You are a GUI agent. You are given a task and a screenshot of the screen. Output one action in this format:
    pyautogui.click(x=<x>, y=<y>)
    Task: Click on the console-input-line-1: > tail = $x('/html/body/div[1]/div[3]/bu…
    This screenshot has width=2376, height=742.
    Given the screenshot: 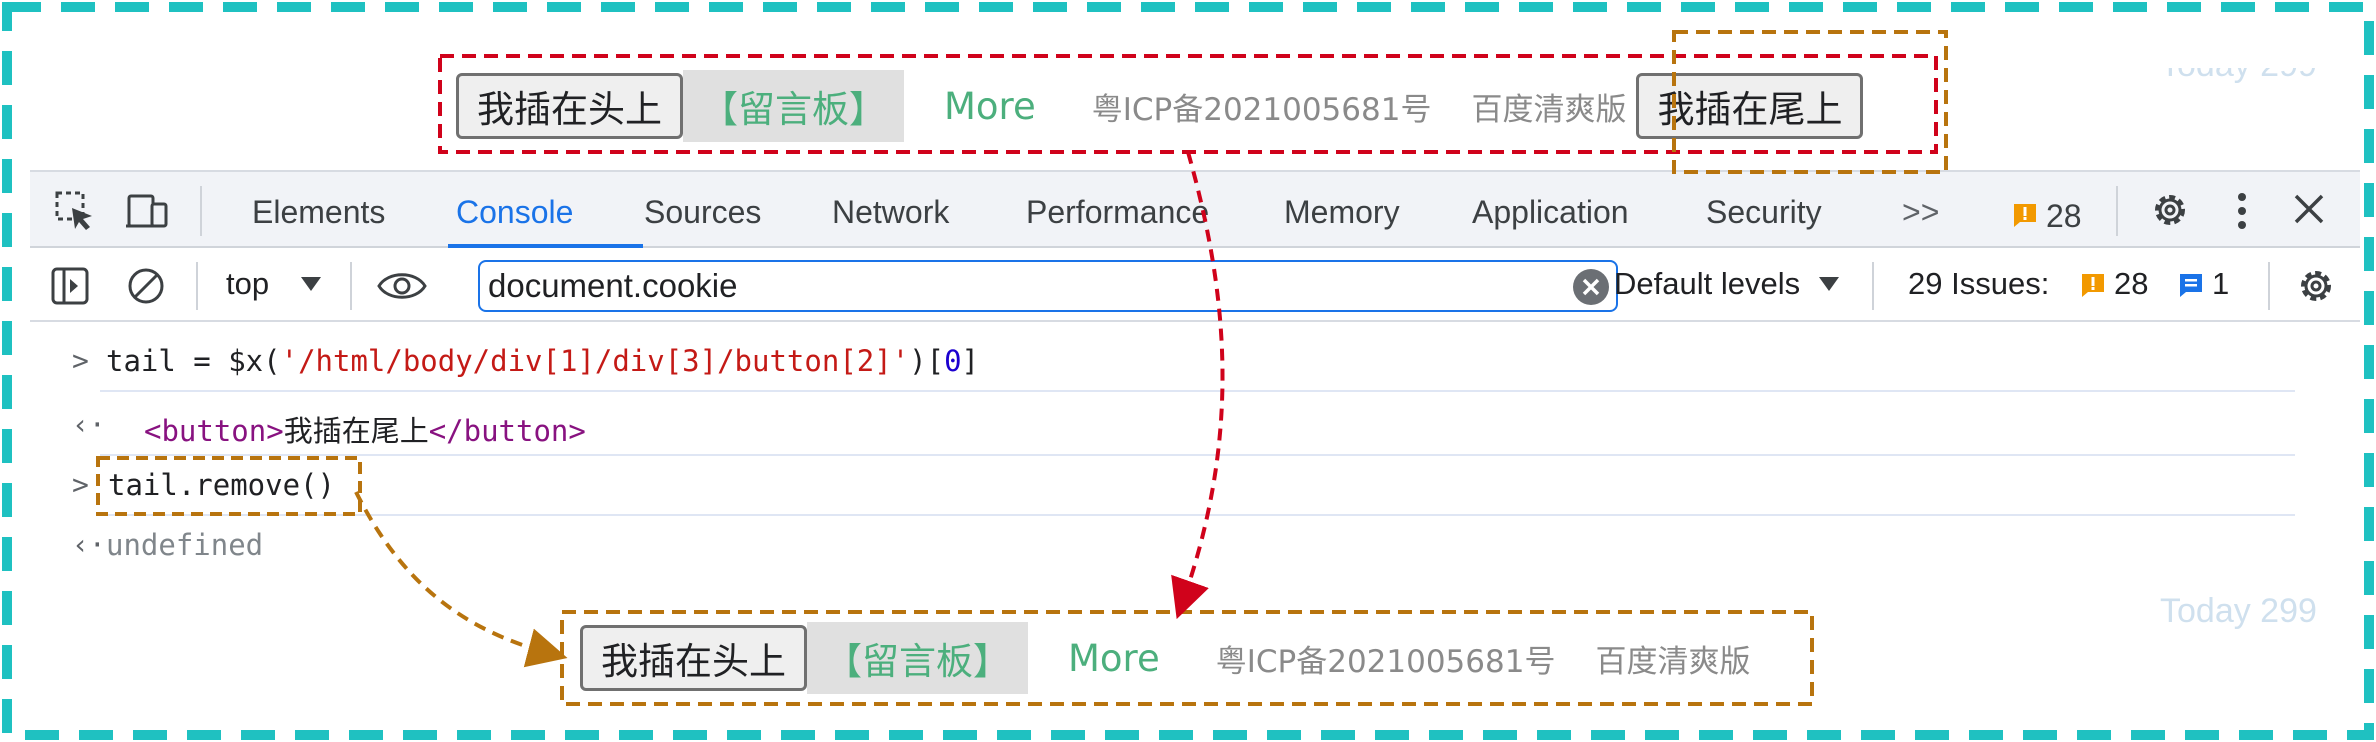 What is the action you would take?
    pyautogui.click(x=1175, y=362)
    